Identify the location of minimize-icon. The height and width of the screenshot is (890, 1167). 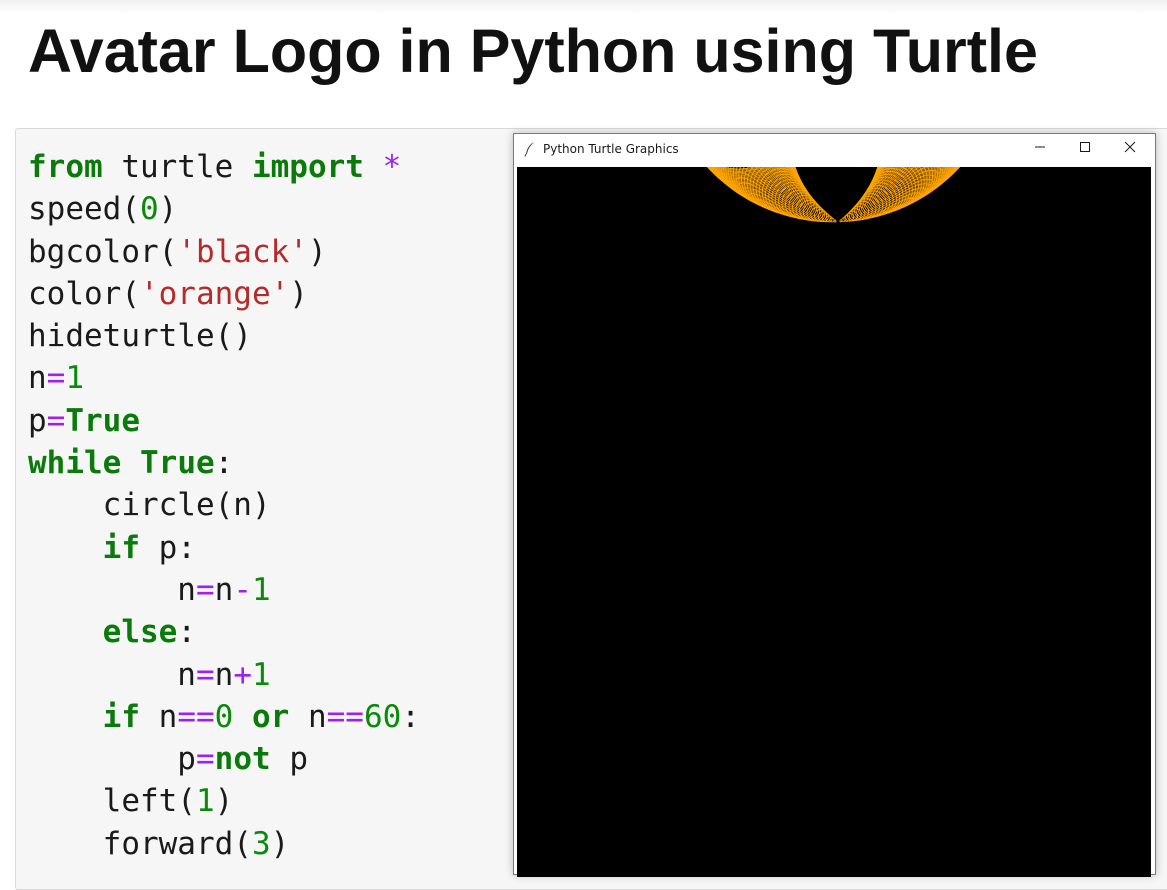
(1040, 149).